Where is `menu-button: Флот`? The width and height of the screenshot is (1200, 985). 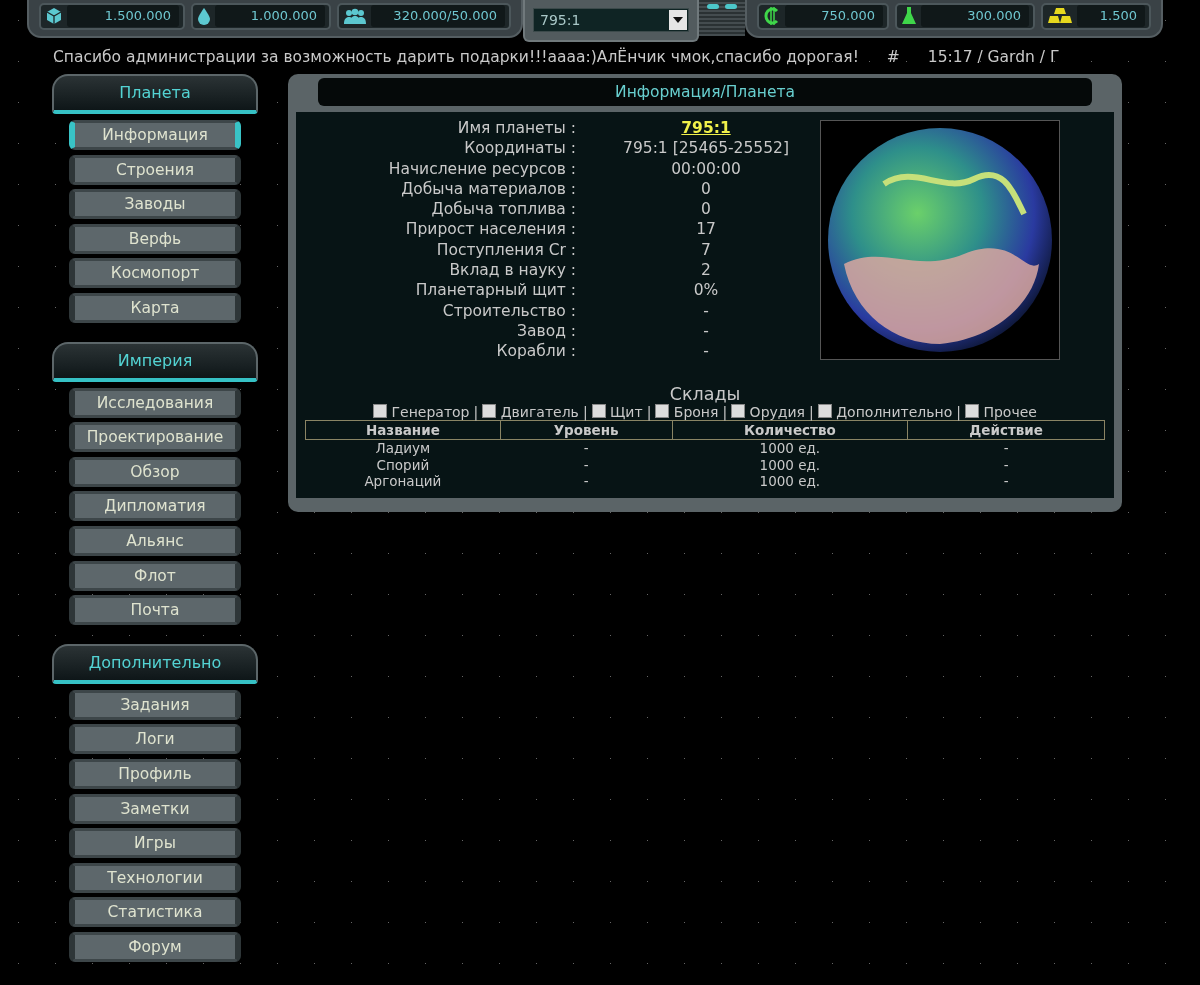 menu-button: Флот is located at coordinates (155, 575).